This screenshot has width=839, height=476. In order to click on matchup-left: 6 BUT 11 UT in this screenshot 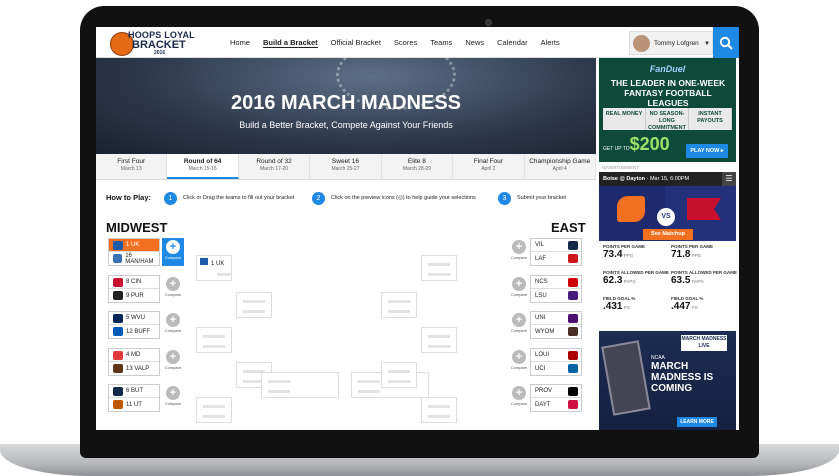, I will do `click(134, 398)`.